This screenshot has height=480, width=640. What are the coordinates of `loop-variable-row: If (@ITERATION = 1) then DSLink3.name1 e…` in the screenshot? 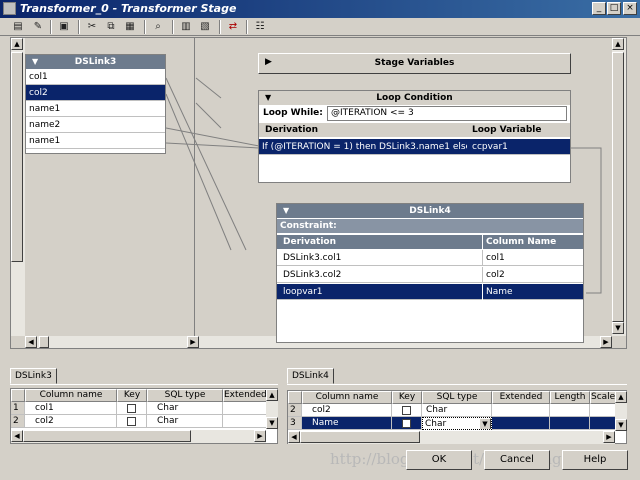 It's located at (414, 147).